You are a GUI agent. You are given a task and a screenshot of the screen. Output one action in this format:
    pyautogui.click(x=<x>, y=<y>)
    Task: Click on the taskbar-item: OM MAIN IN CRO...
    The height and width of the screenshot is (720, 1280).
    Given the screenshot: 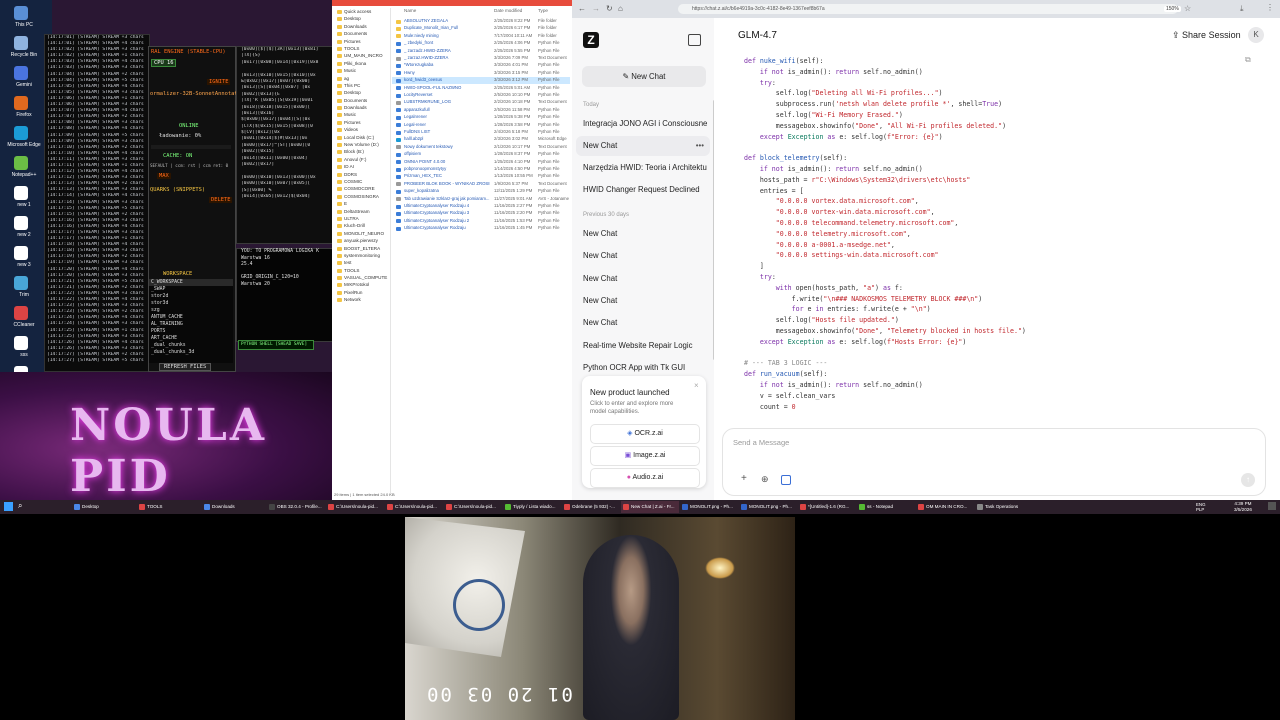 What is the action you would take?
    pyautogui.click(x=945, y=507)
    